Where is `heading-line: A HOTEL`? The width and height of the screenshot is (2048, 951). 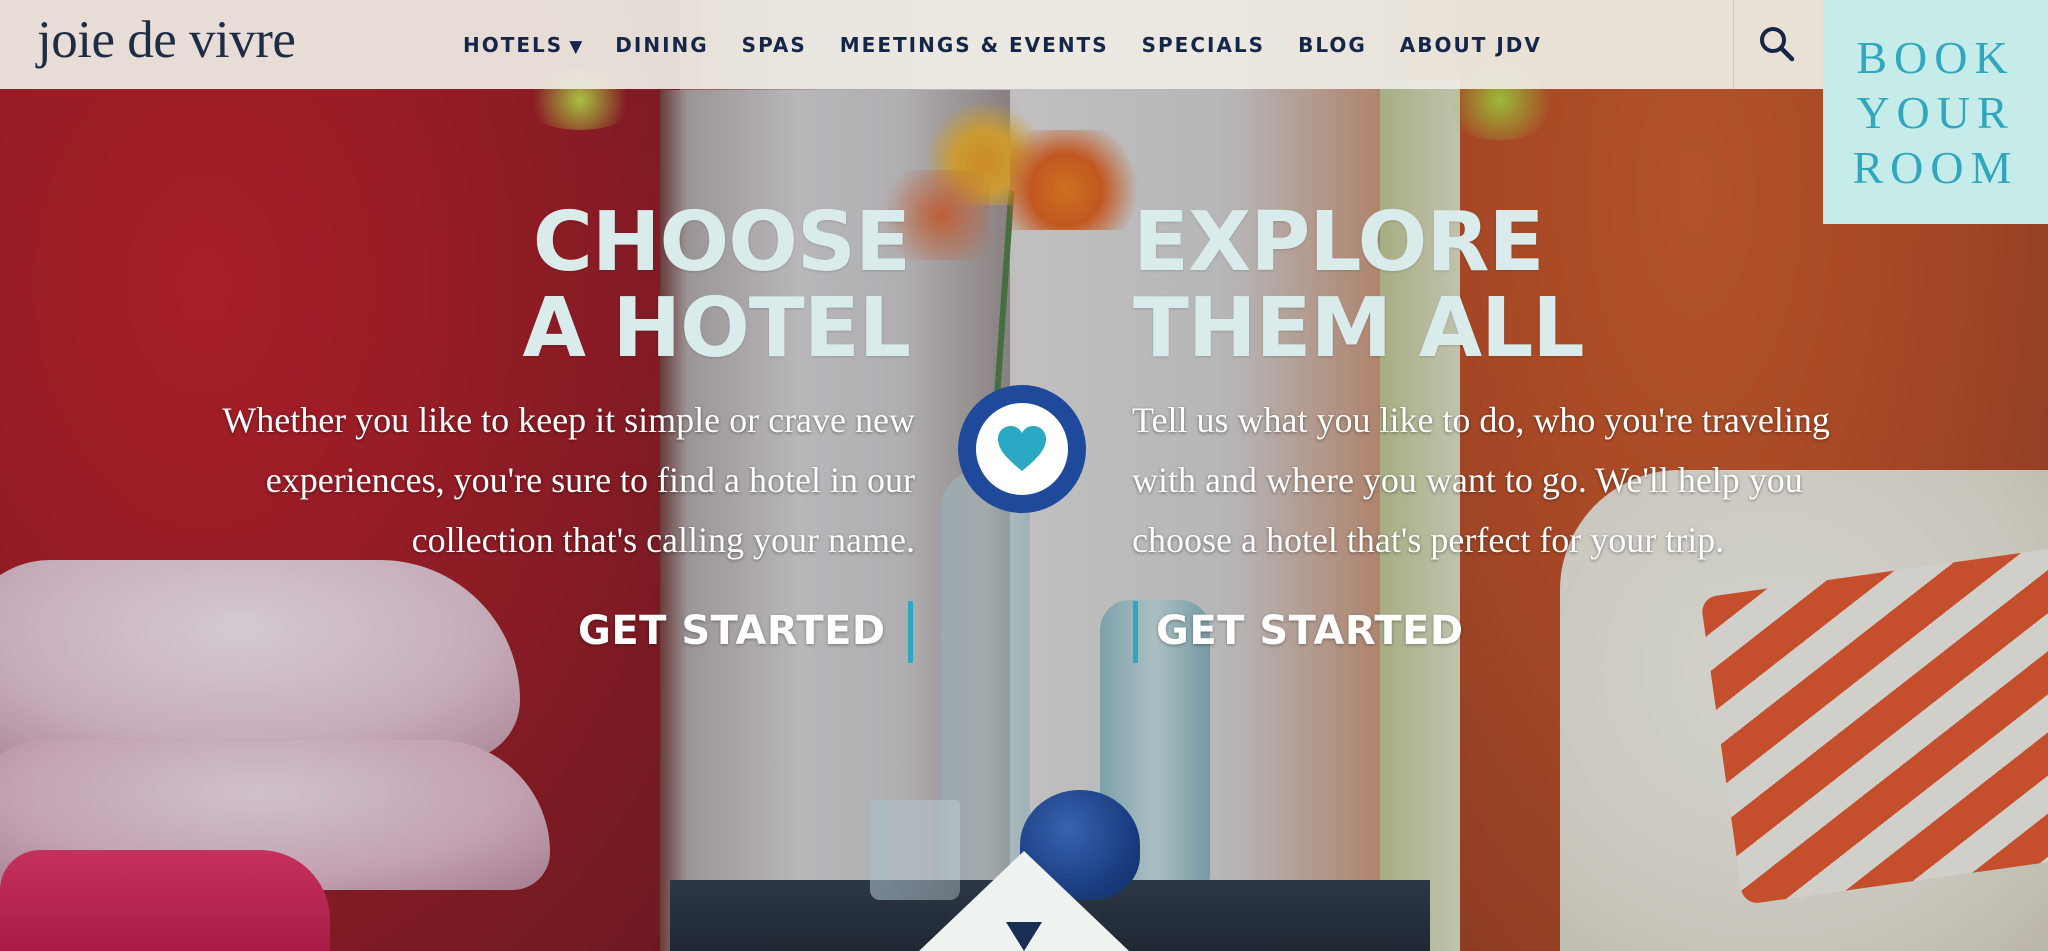 heading-line: A HOTEL is located at coordinates (716, 328).